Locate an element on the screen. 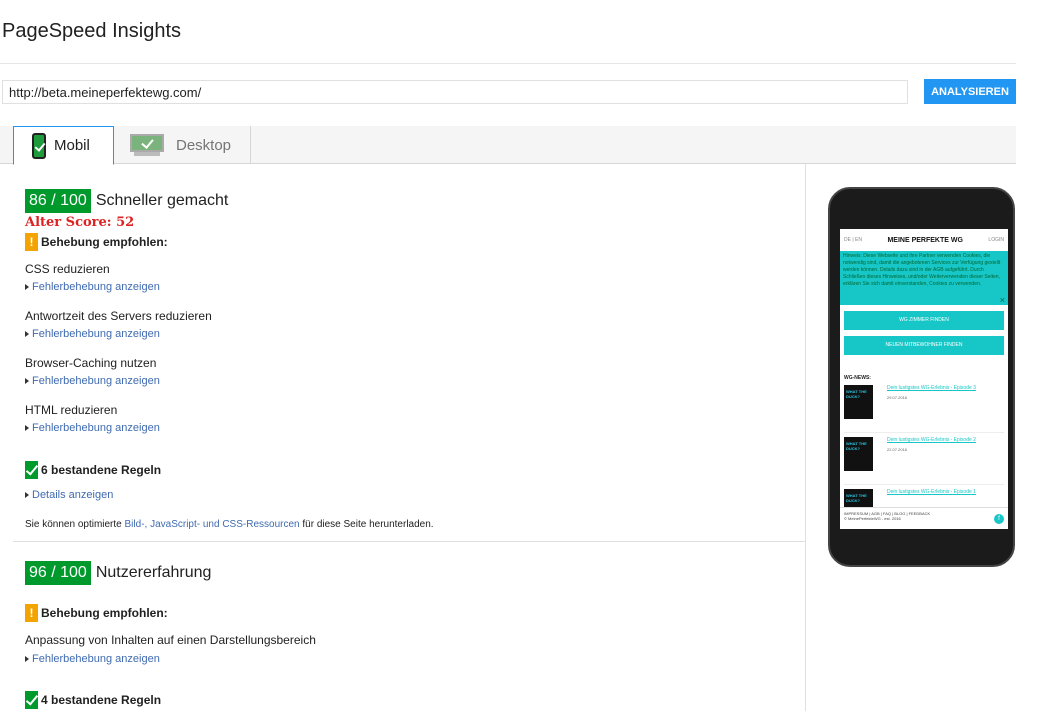 This screenshot has height=711, width=1039. ux-section-title: Nutzererfahrung is located at coordinates (153, 572).